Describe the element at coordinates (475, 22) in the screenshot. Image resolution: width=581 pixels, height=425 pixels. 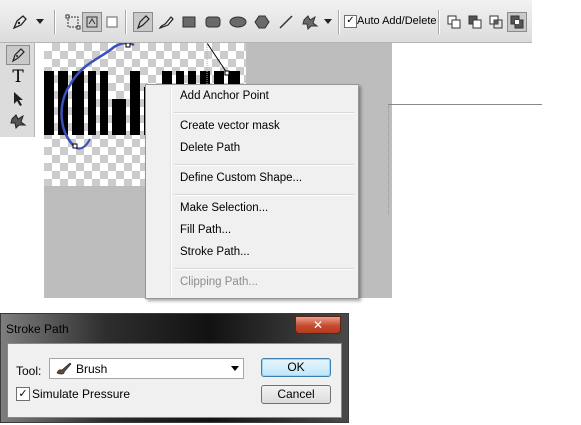
I see `subtract-from-path-area-icon` at that location.